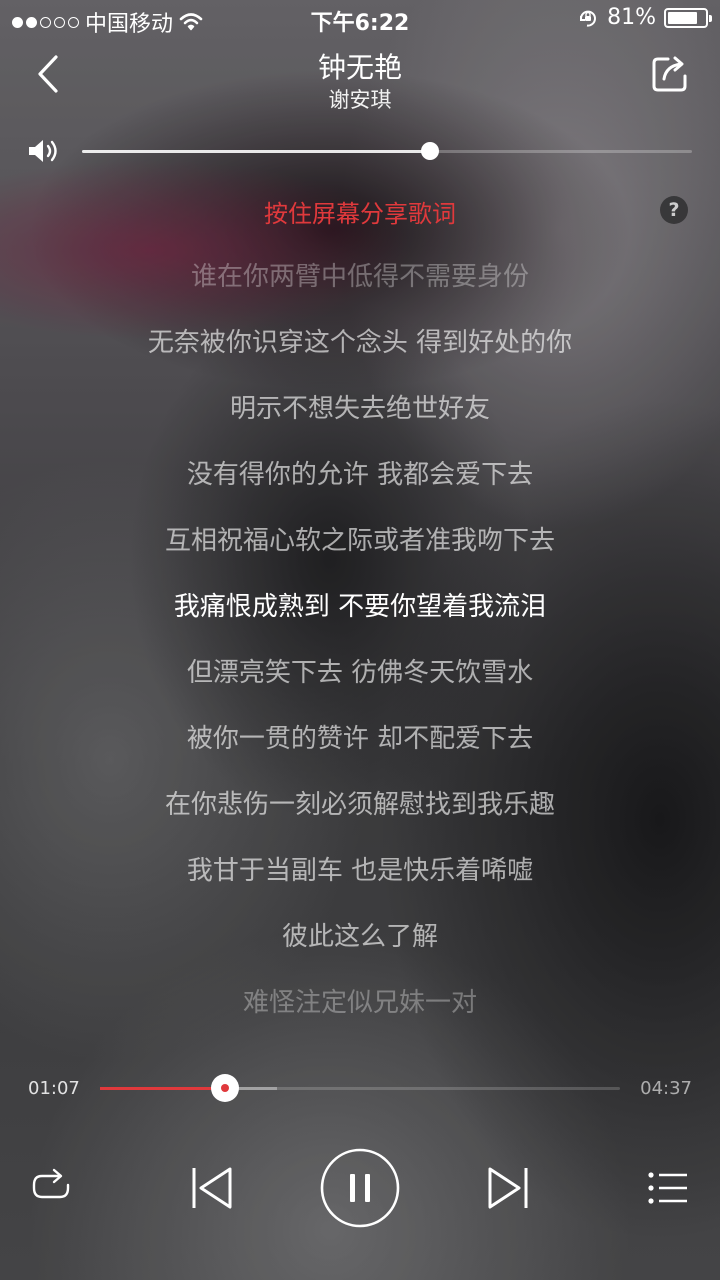  I want to click on pause-icon, so click(360, 1188).